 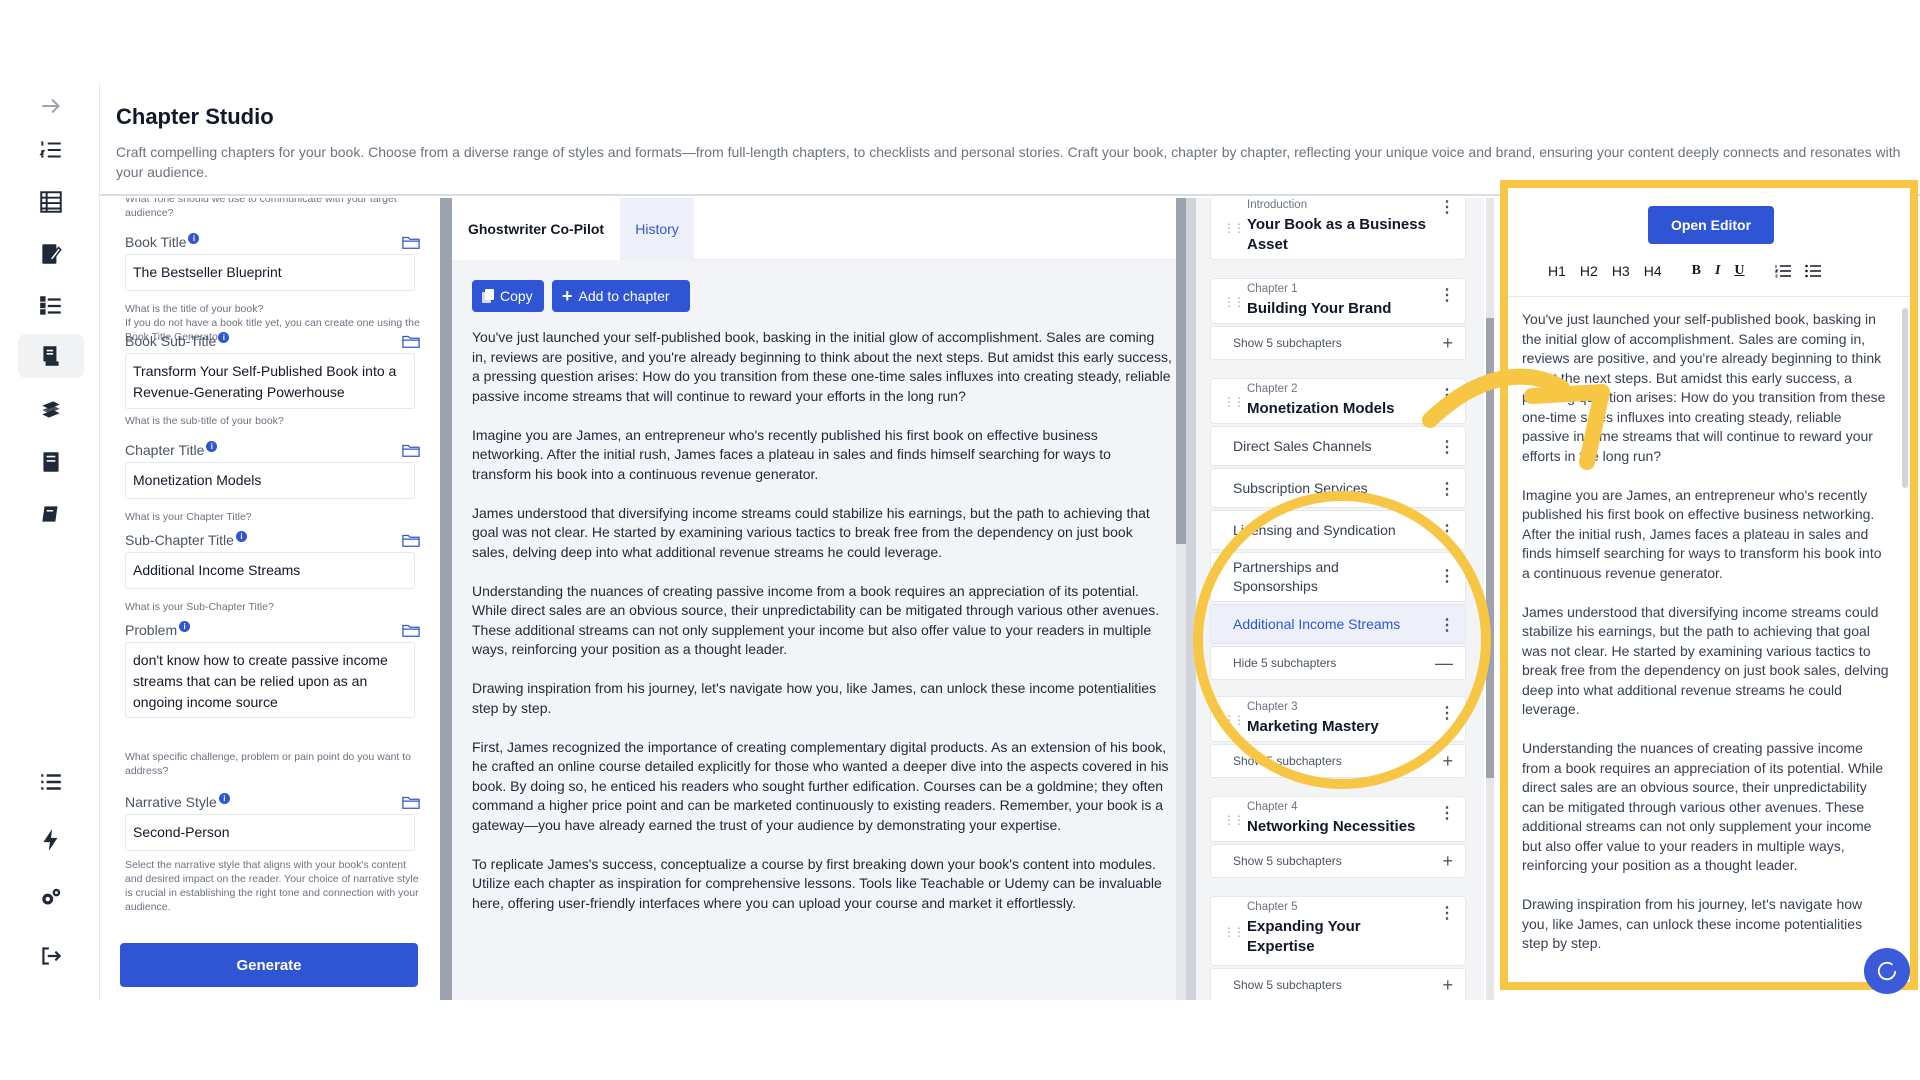 What do you see at coordinates (270, 570) in the screenshot?
I see `subchapter-title-input: Additional Income Streams` at bounding box center [270, 570].